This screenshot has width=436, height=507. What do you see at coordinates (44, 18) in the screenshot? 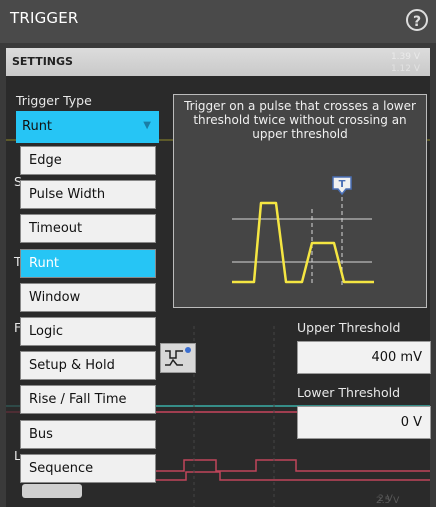
I see `header-title: TRIGGER` at bounding box center [44, 18].